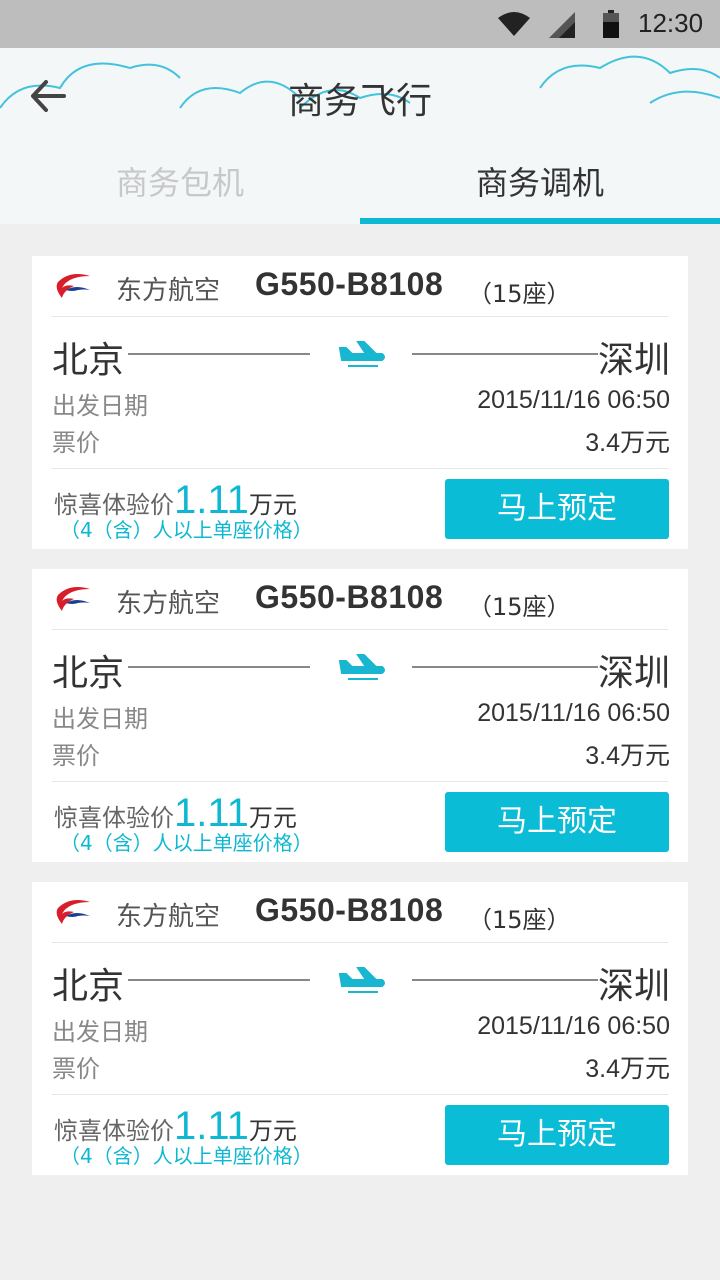 The width and height of the screenshot is (720, 1280). Describe the element at coordinates (514, 26) in the screenshot. I see `wifi-icon` at that location.